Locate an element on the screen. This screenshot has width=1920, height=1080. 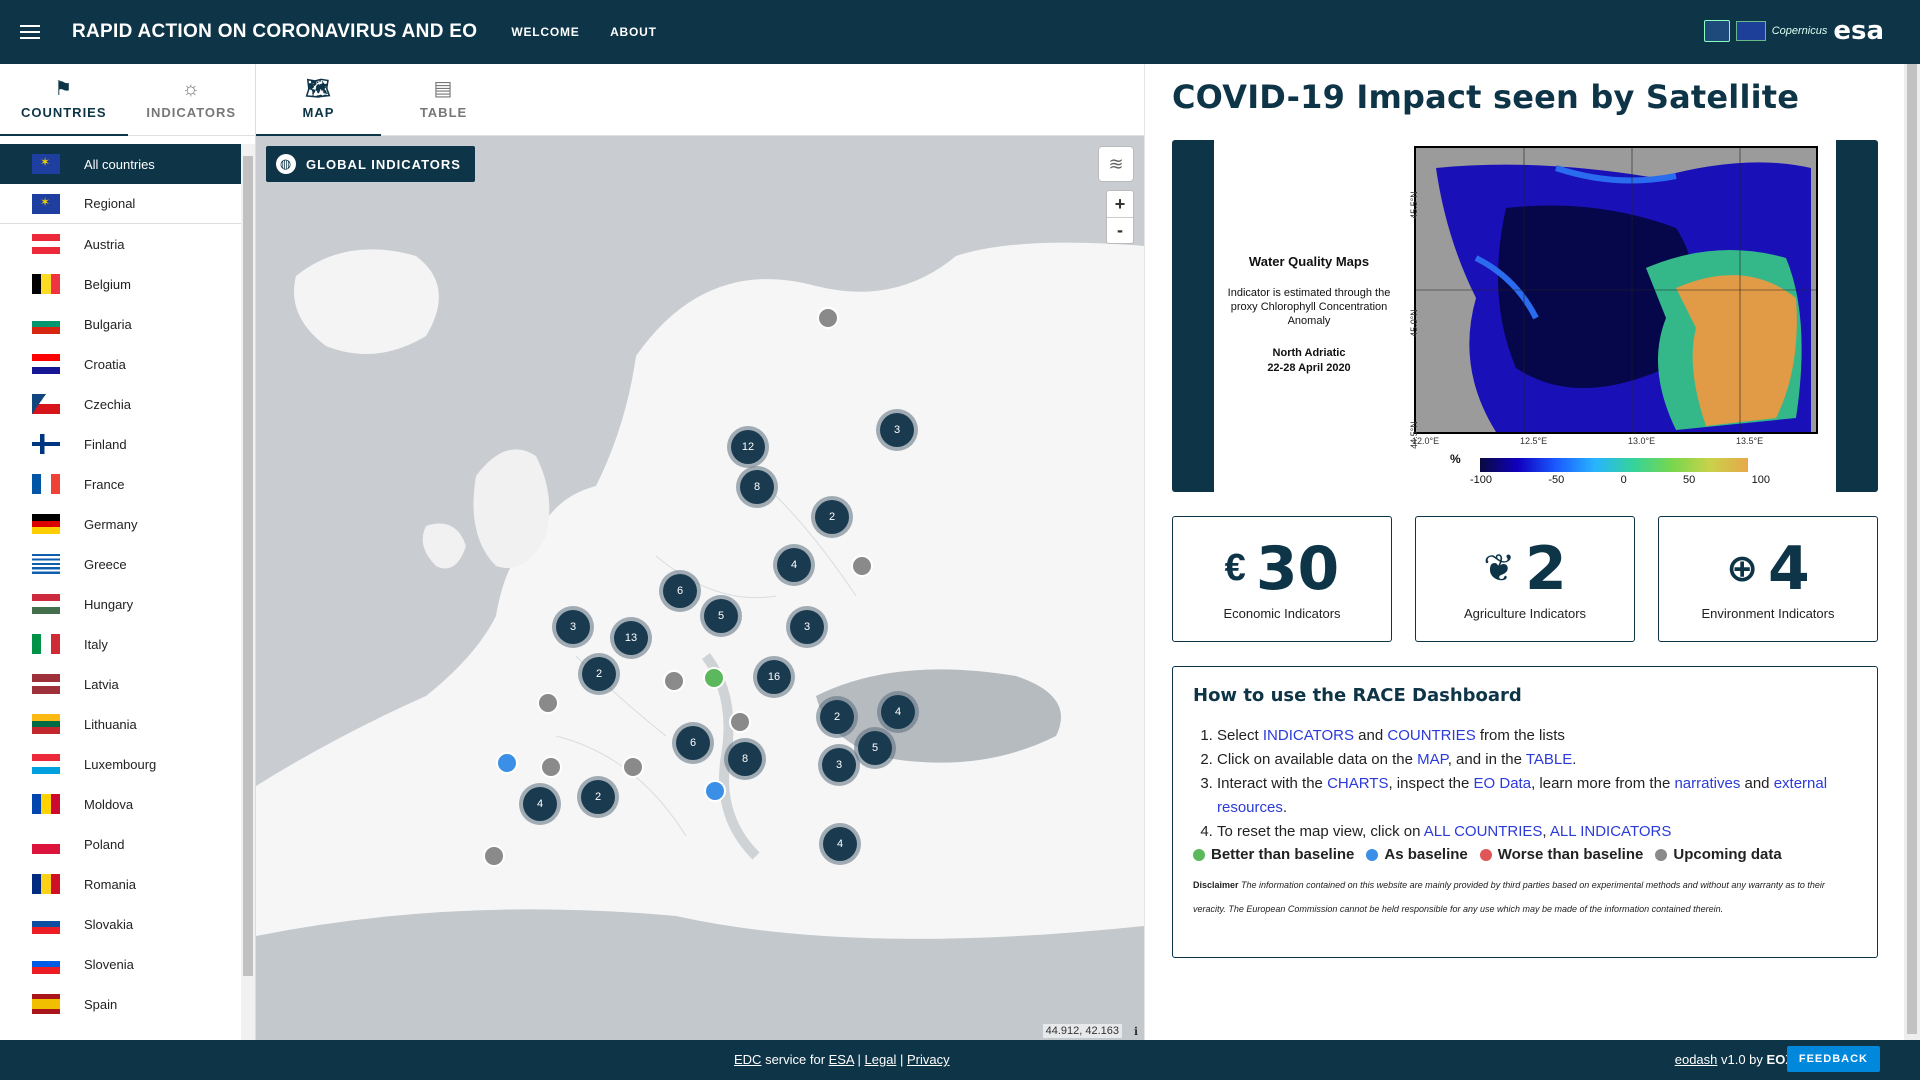
better-than-baseline-marker is located at coordinates (714, 678).